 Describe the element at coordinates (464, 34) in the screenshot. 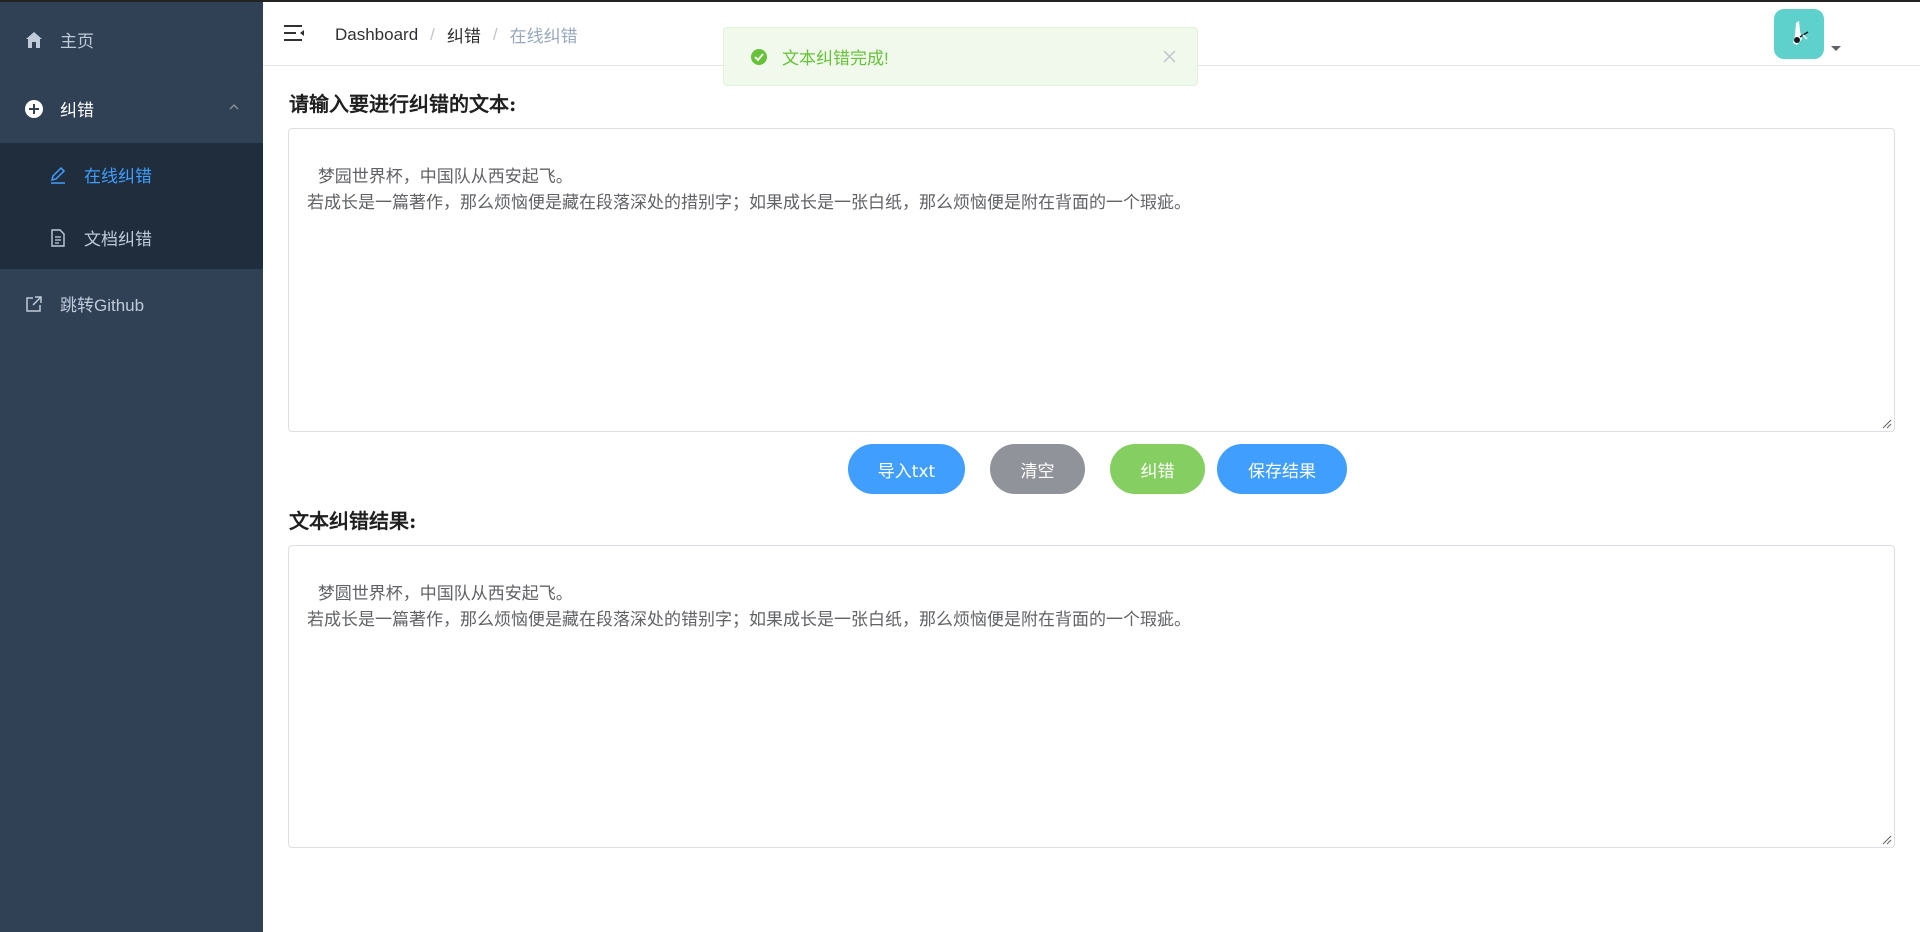

I see `breadcrumb-correction: 纠错` at that location.